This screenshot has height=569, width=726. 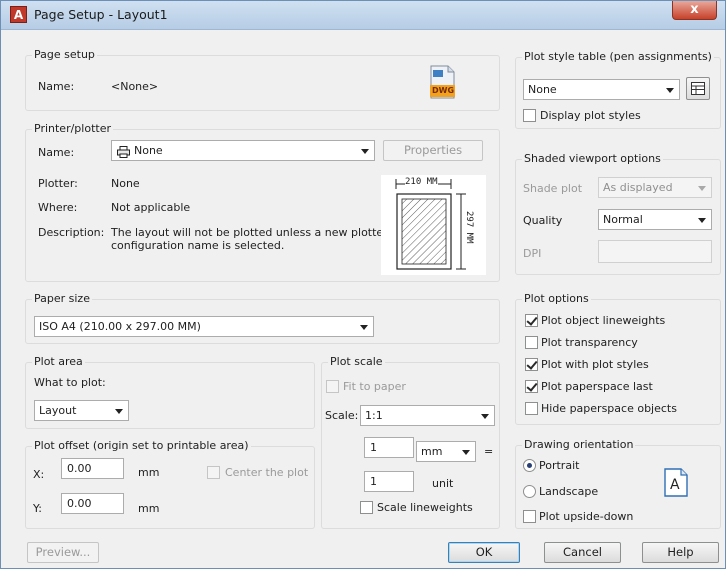 I want to click on properties-button: Properties, so click(x=433, y=150).